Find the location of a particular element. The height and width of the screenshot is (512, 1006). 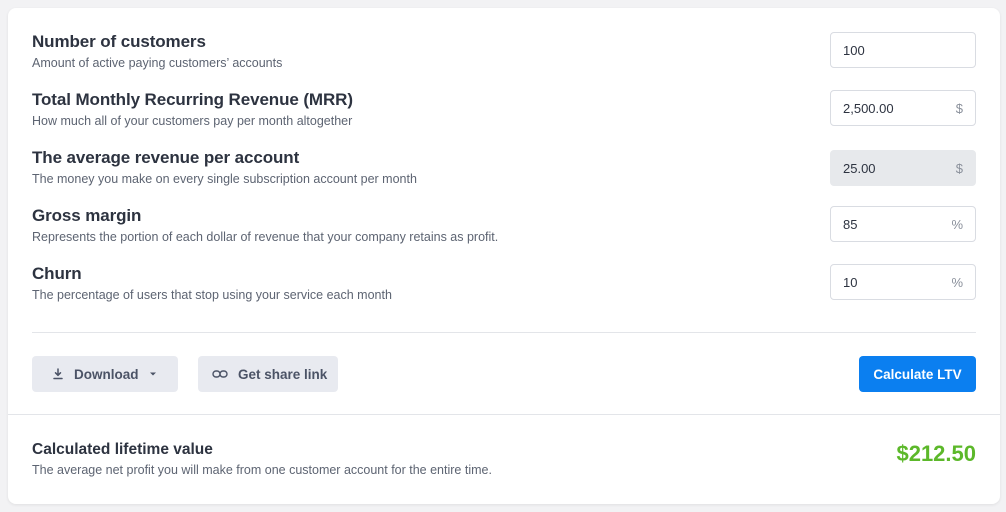

gross-margin-input: 85 % is located at coordinates (903, 224).